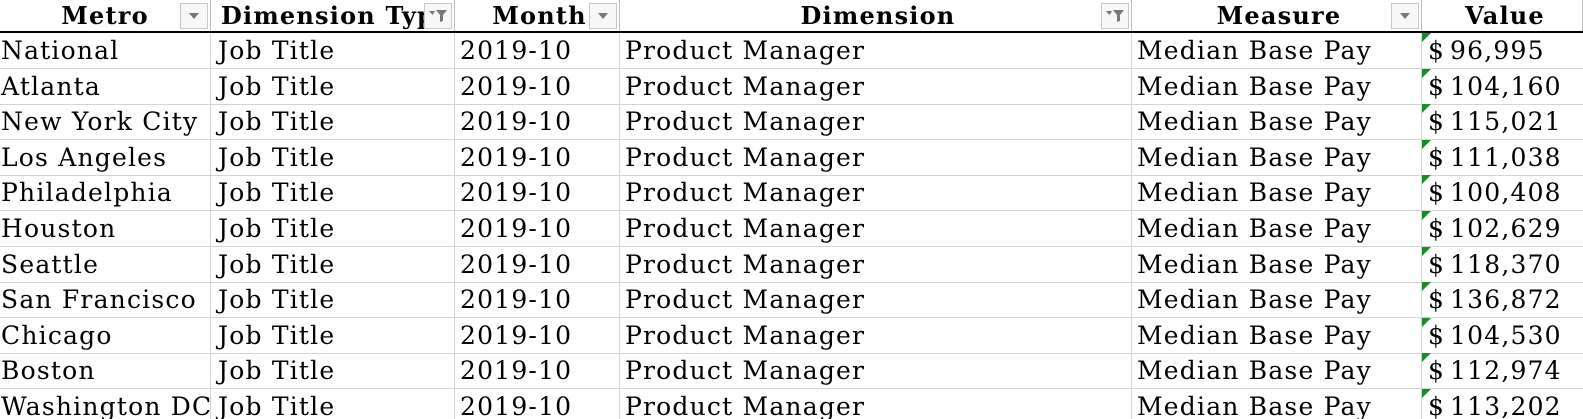  What do you see at coordinates (603, 16) in the screenshot?
I see `month-filter-dropdown-icon` at bounding box center [603, 16].